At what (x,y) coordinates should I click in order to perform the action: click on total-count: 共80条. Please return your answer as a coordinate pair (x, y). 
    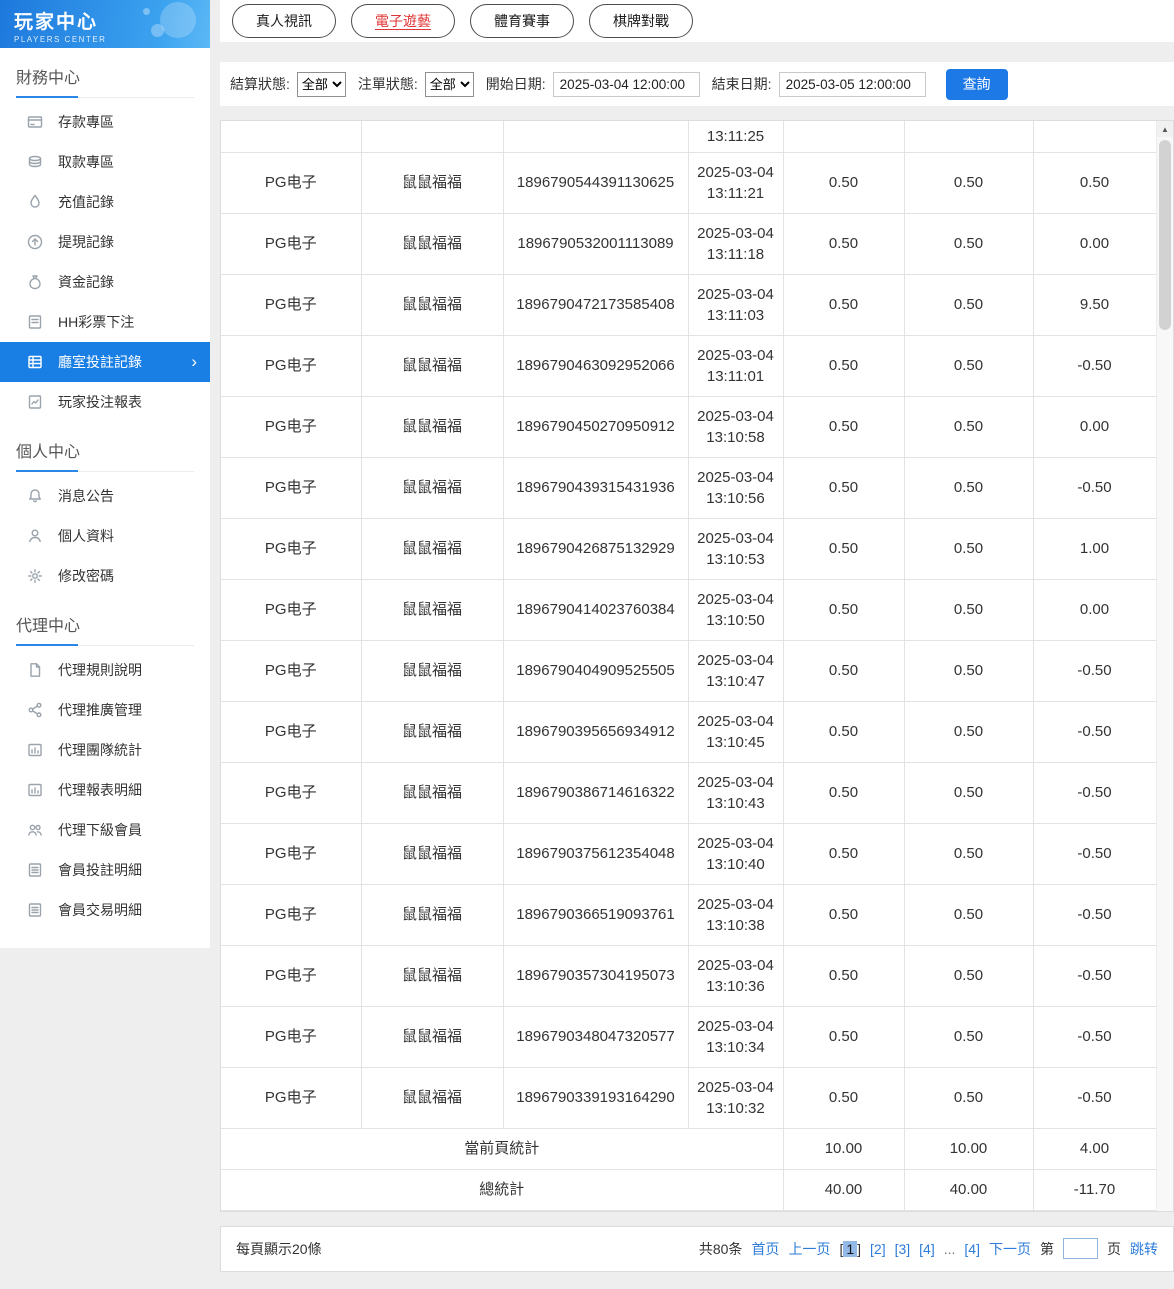
    Looking at the image, I should click on (720, 1248).